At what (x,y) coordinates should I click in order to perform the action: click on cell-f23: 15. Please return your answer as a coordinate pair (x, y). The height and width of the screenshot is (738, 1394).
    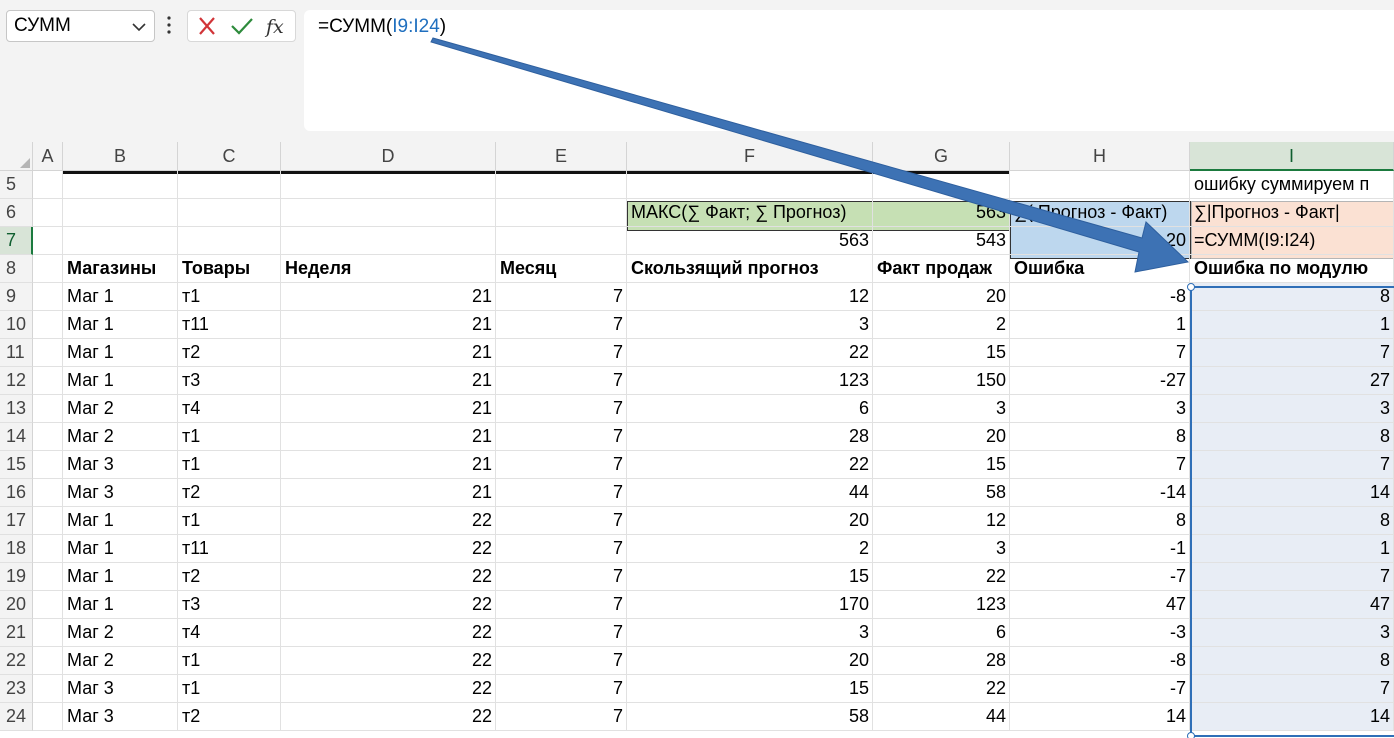
    Looking at the image, I should click on (750, 689).